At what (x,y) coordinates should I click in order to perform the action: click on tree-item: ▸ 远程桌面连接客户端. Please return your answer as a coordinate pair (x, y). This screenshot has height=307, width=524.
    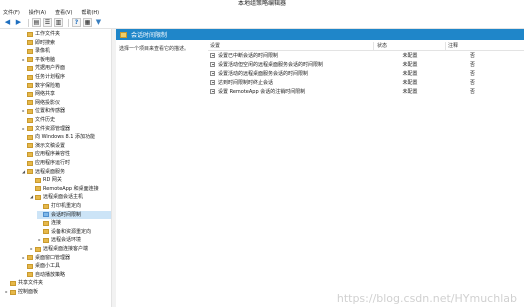
    Looking at the image, I should click on (70, 249).